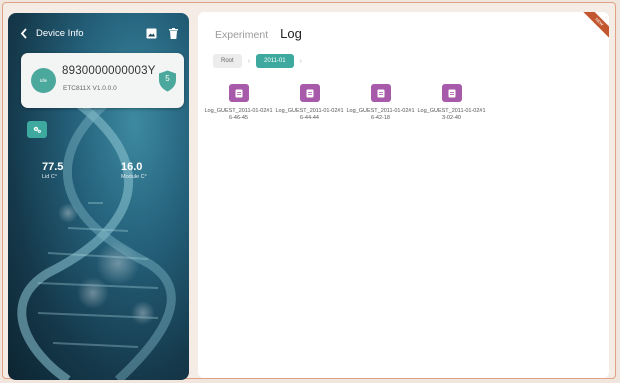  Describe the element at coordinates (102, 80) in the screenshot. I see `device-card: Idle 8930000000003Y ETC811X V1.0.0.0 5` at that location.